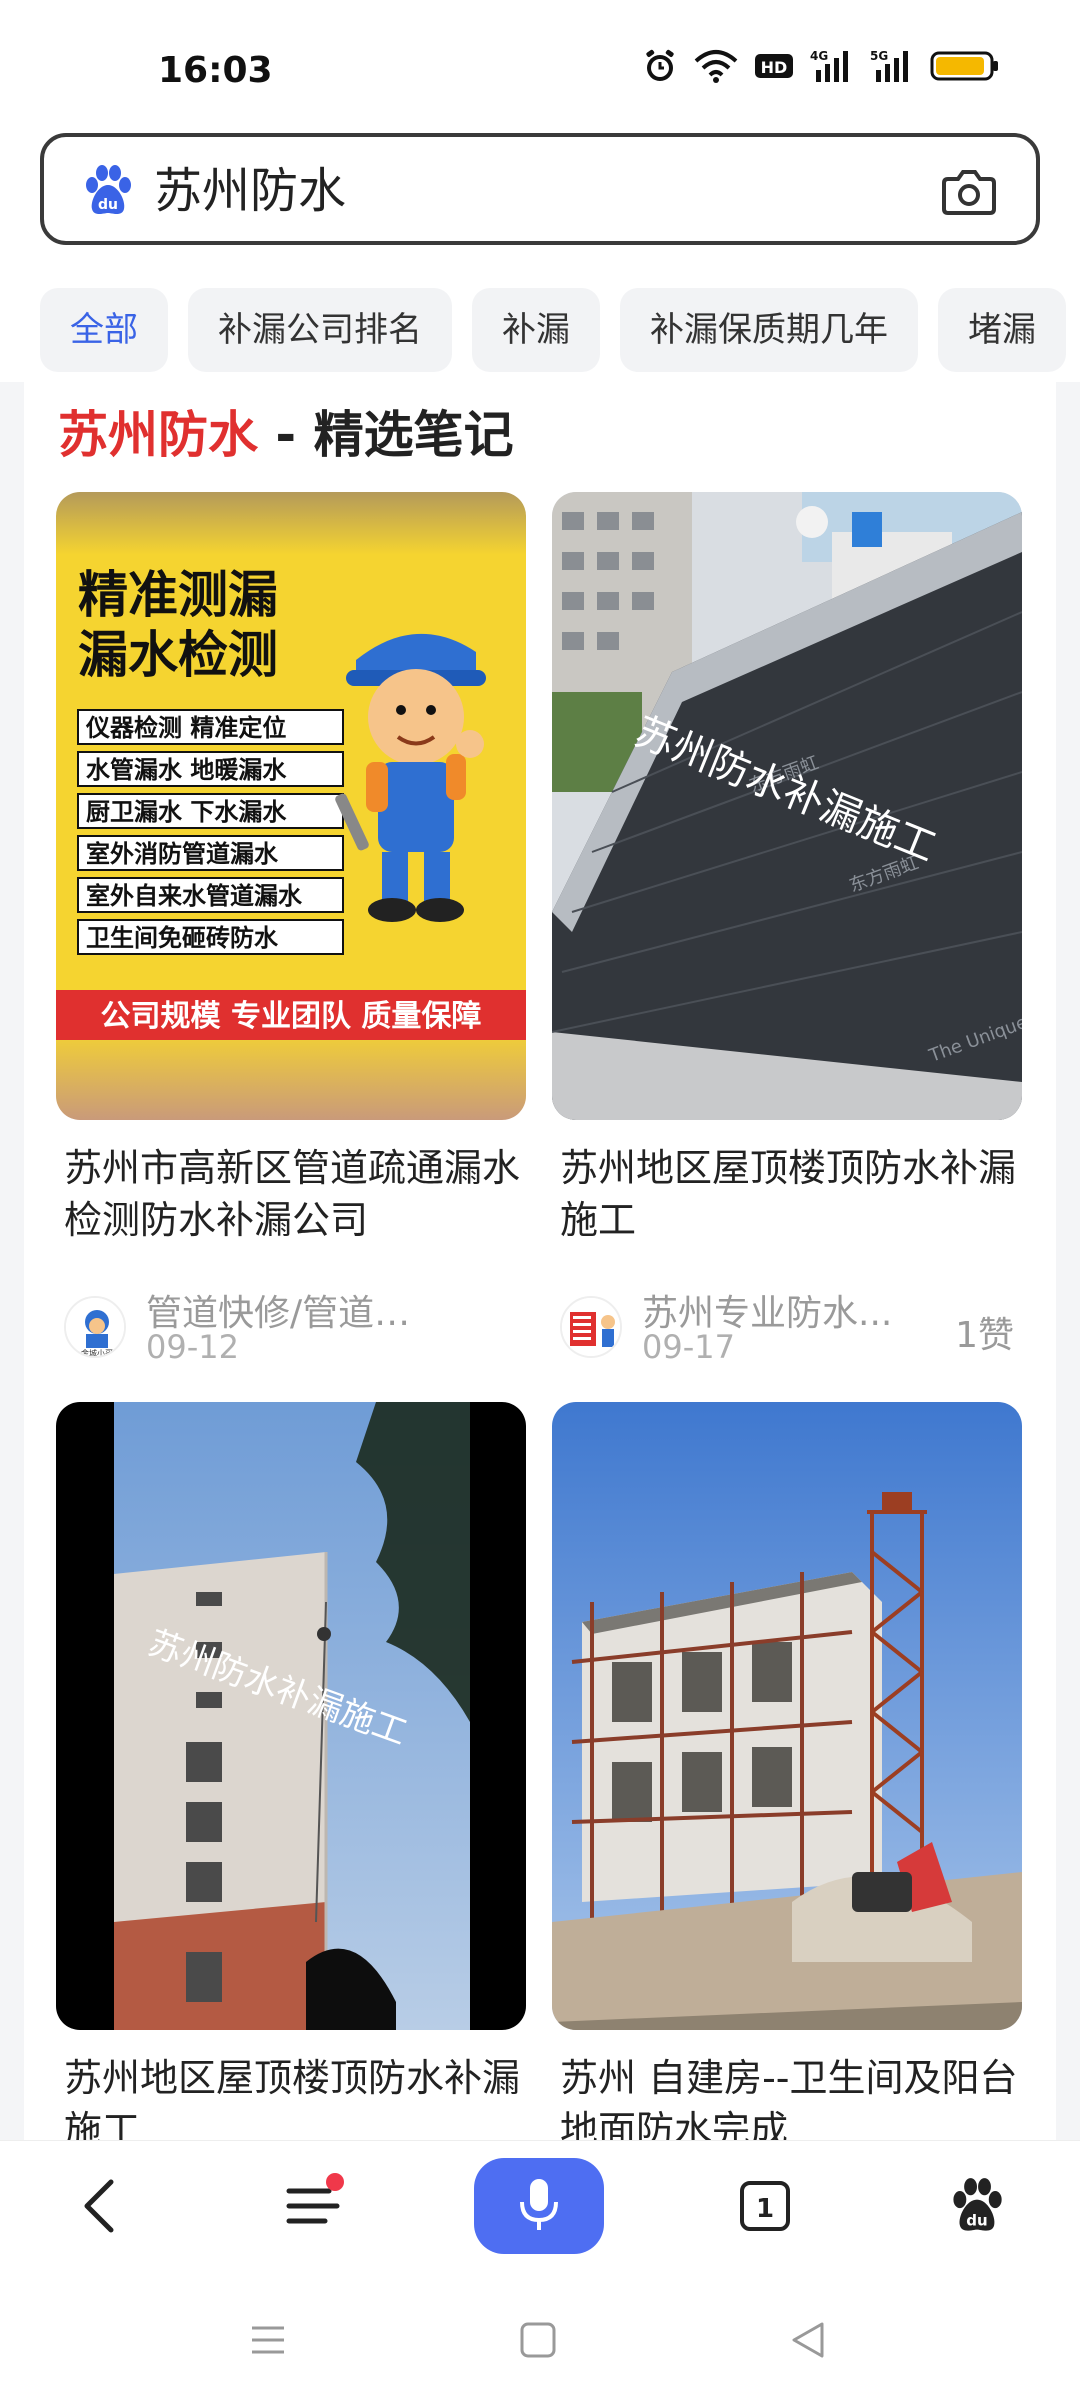 This screenshot has height=2400, width=1080. Describe the element at coordinates (182, 854) in the screenshot. I see `poster-row: 室外消防管道漏水` at that location.